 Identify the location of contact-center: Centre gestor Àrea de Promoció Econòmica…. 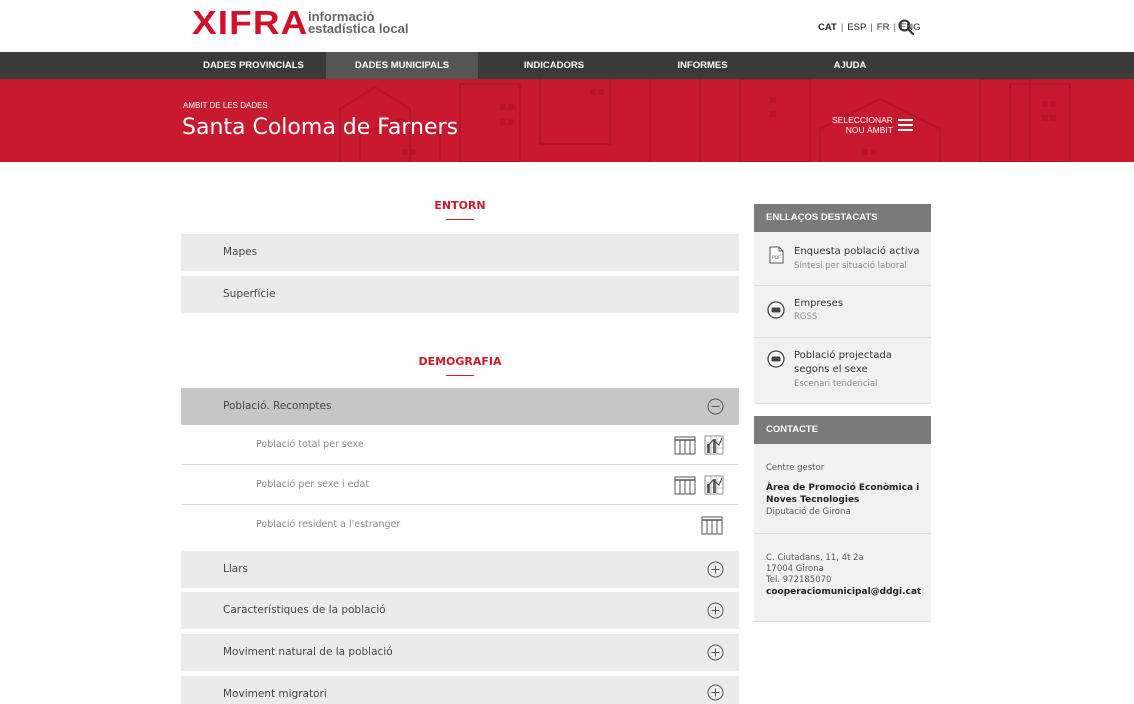
(842, 489).